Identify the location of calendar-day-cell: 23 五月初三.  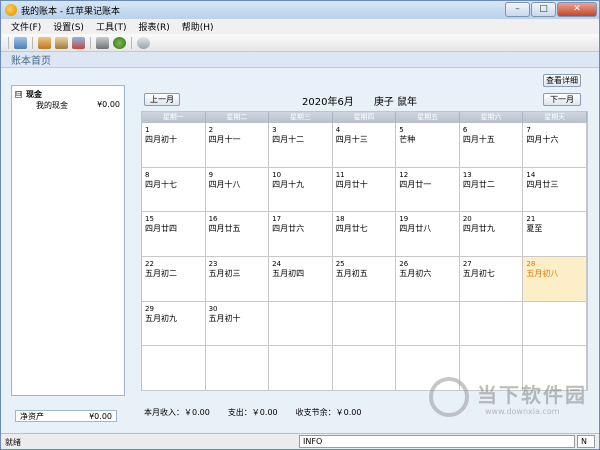
(237, 279).